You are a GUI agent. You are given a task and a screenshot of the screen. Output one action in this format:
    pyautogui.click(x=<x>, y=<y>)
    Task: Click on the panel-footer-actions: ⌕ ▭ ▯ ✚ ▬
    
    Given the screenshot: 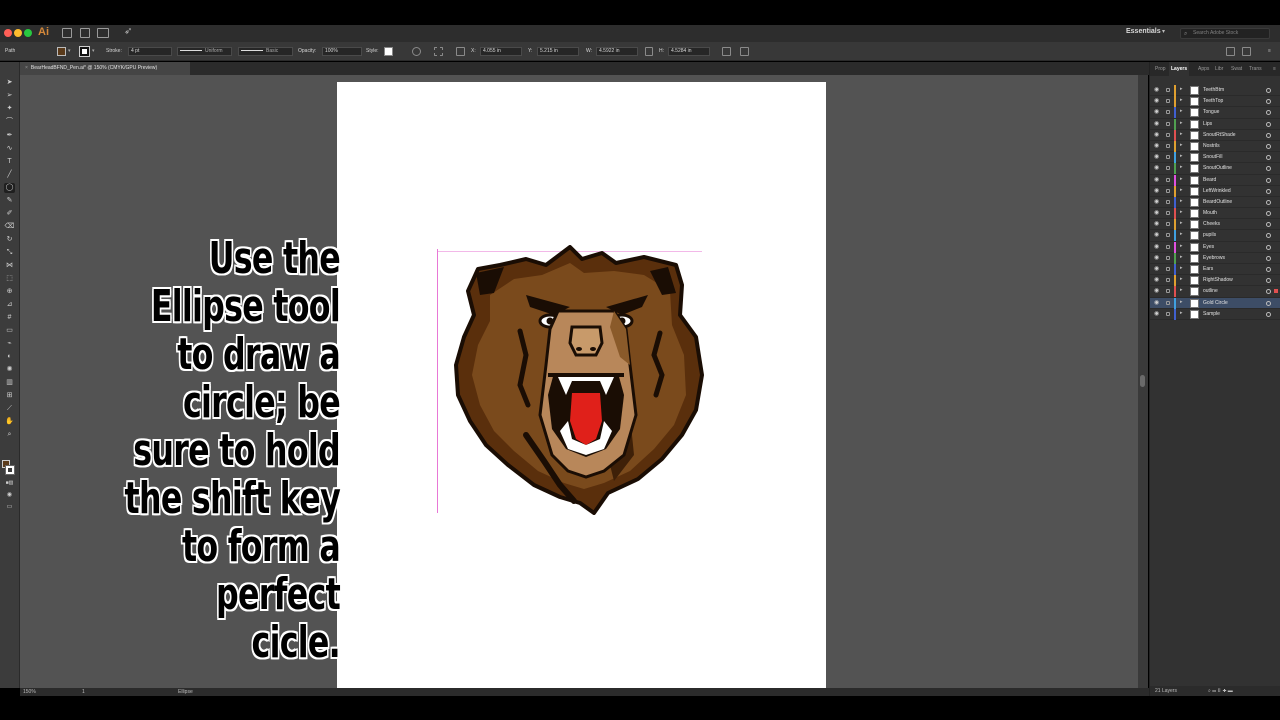 What is the action you would take?
    pyautogui.click(x=1220, y=691)
    